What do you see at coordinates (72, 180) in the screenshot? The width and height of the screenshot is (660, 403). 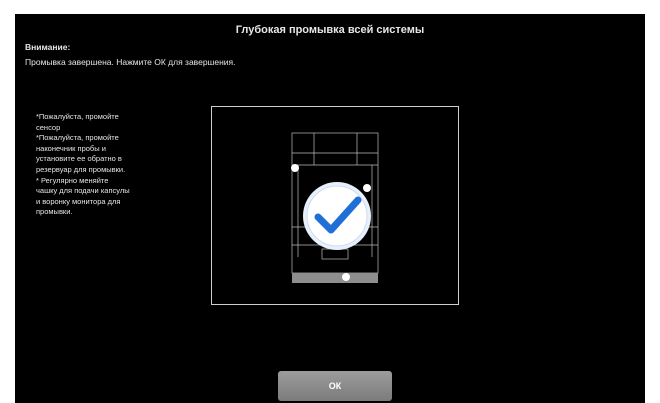 I see `instruction-line: * Регулярно меняйте` at bounding box center [72, 180].